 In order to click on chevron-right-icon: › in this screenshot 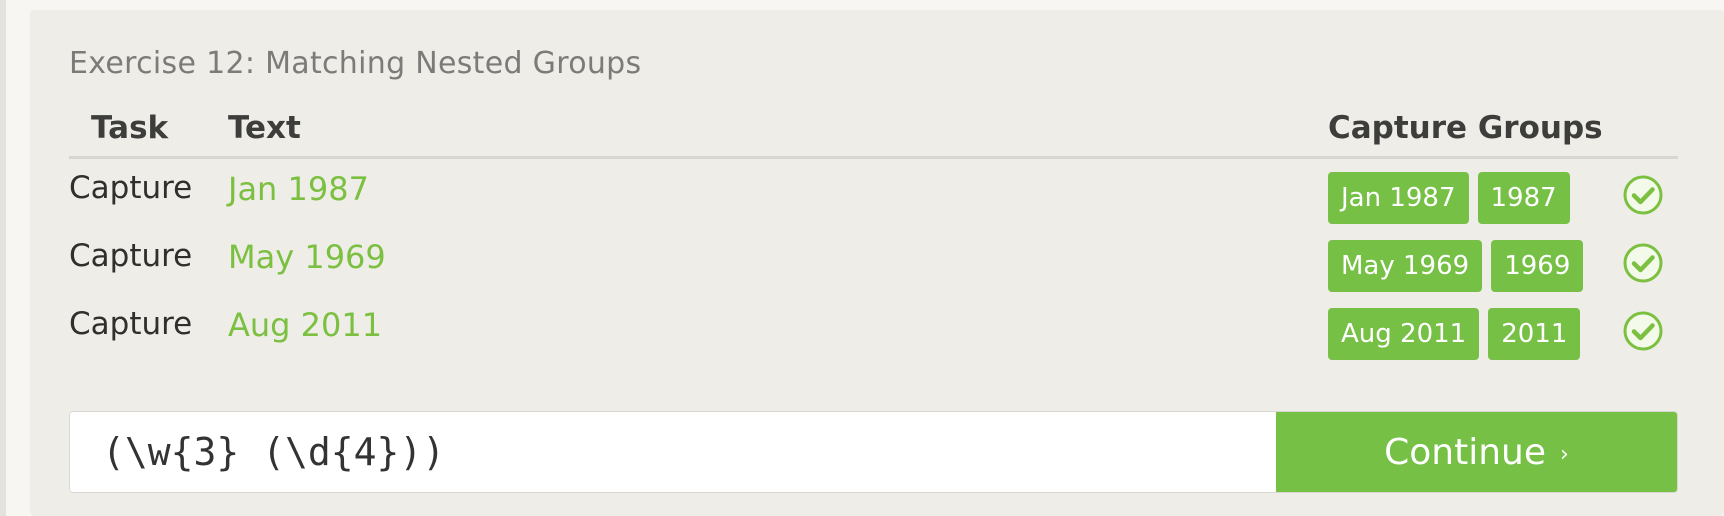, I will do `click(1564, 454)`.